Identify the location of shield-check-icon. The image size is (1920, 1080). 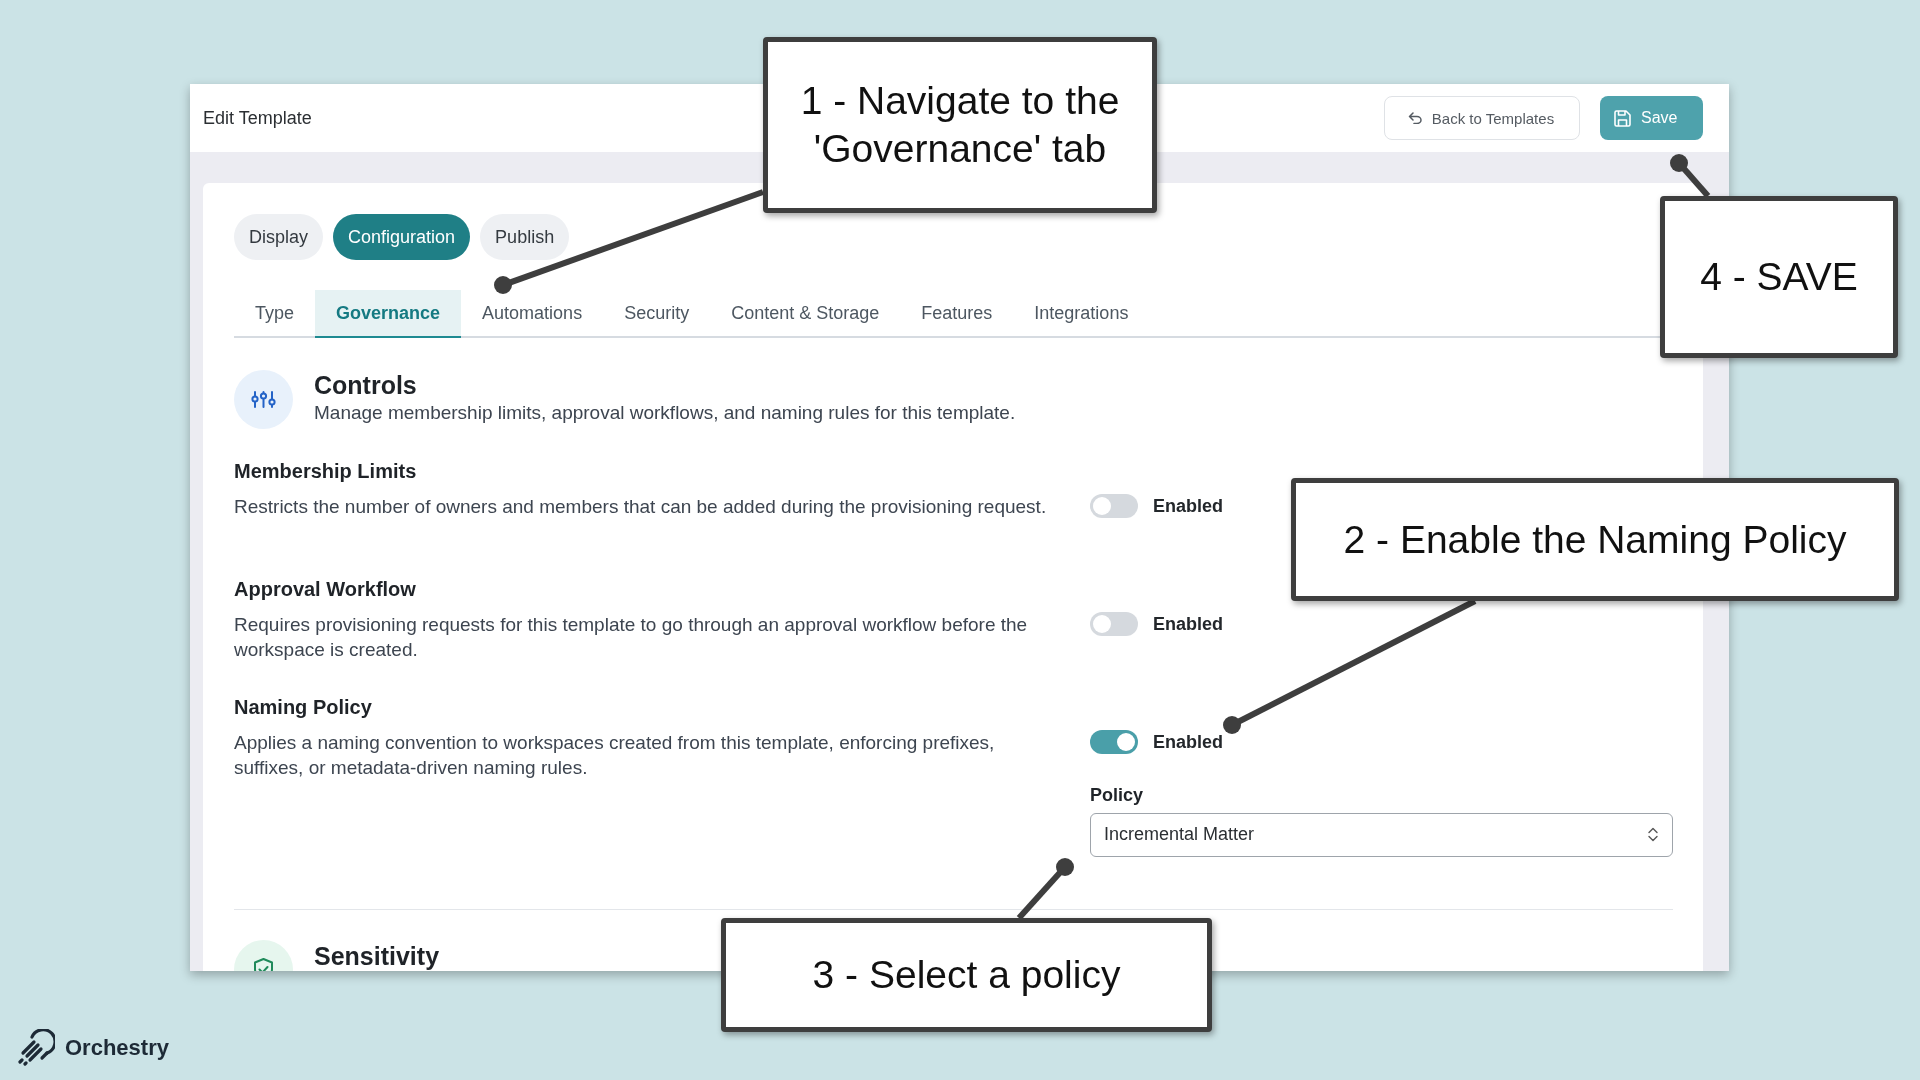
(263, 955).